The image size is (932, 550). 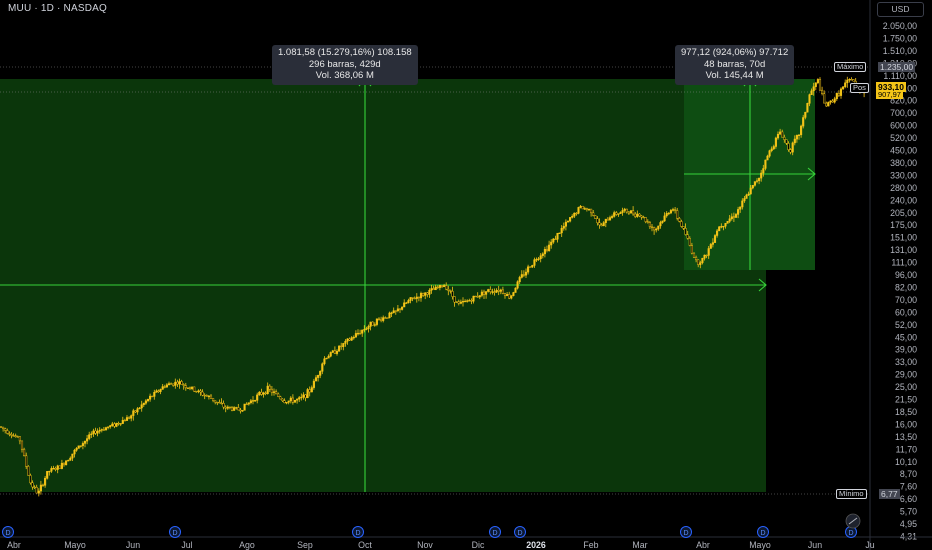 What do you see at coordinates (429, 532) in the screenshot?
I see `event-markers: DDDDDDDD` at bounding box center [429, 532].